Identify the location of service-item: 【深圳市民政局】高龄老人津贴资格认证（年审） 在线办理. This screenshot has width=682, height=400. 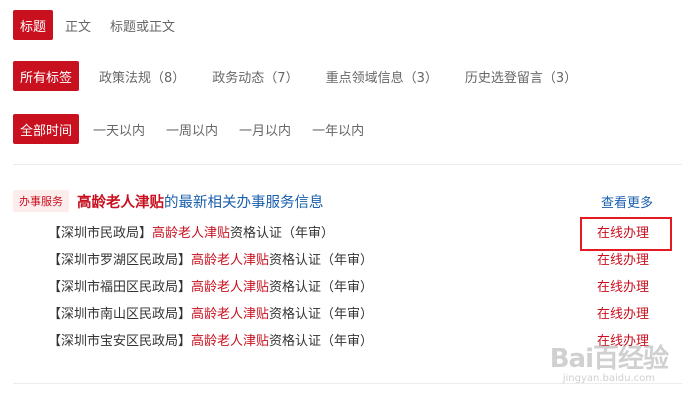
(365, 234).